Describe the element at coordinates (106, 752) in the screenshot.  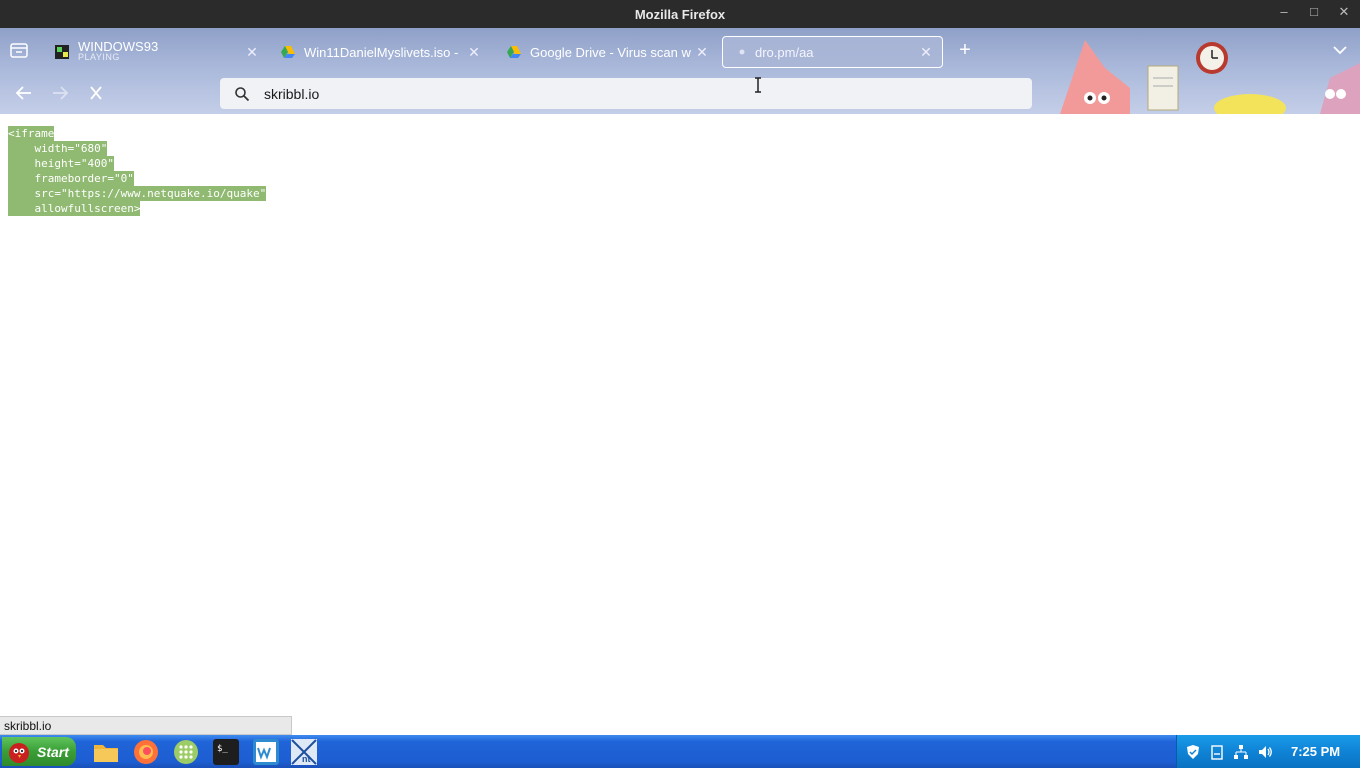
I see `files-icon` at that location.